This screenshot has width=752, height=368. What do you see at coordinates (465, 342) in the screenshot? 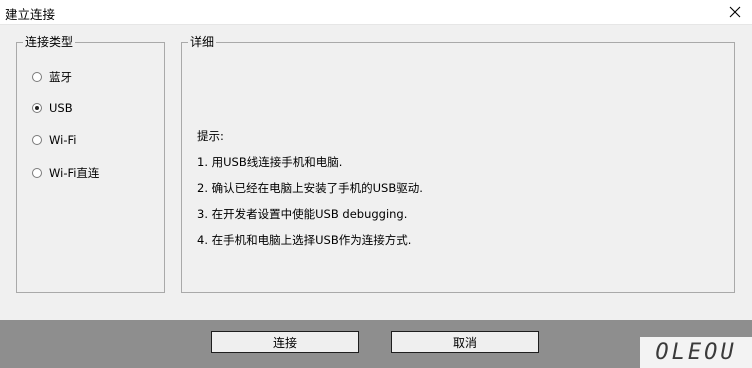
I see `cancel-button: 取消` at bounding box center [465, 342].